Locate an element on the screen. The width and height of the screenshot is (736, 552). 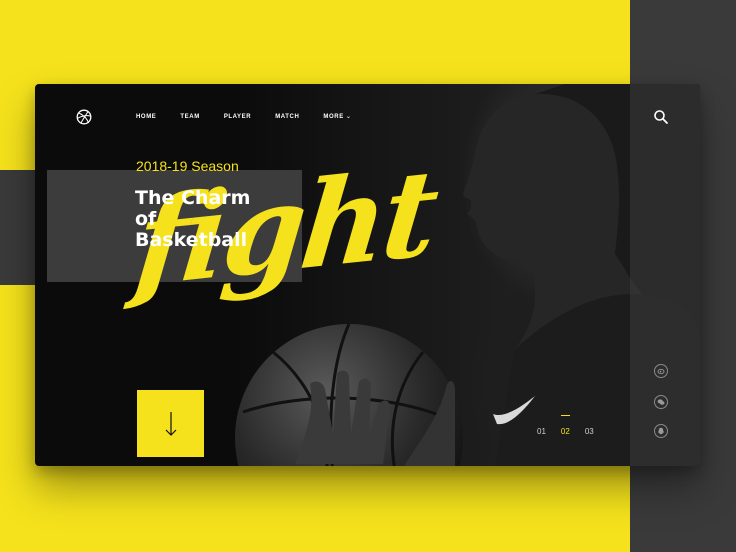
nav-home: HOME is located at coordinates (146, 116).